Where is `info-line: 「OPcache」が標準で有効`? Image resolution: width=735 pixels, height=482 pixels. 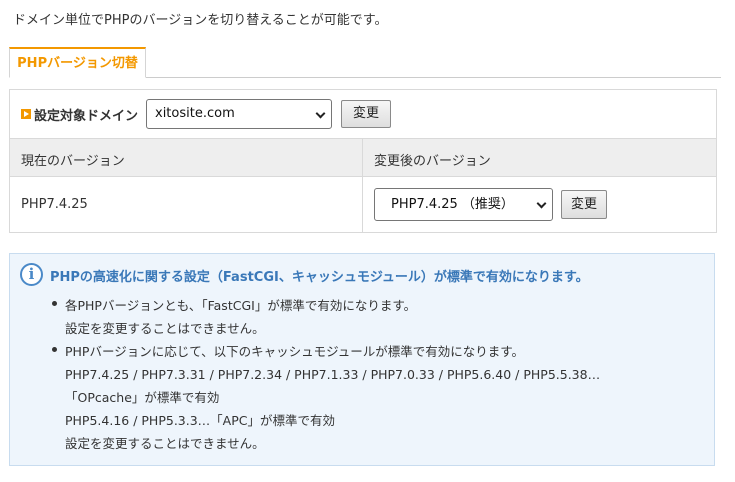 info-line: 「OPcache」が標準で有効 is located at coordinates (142, 397).